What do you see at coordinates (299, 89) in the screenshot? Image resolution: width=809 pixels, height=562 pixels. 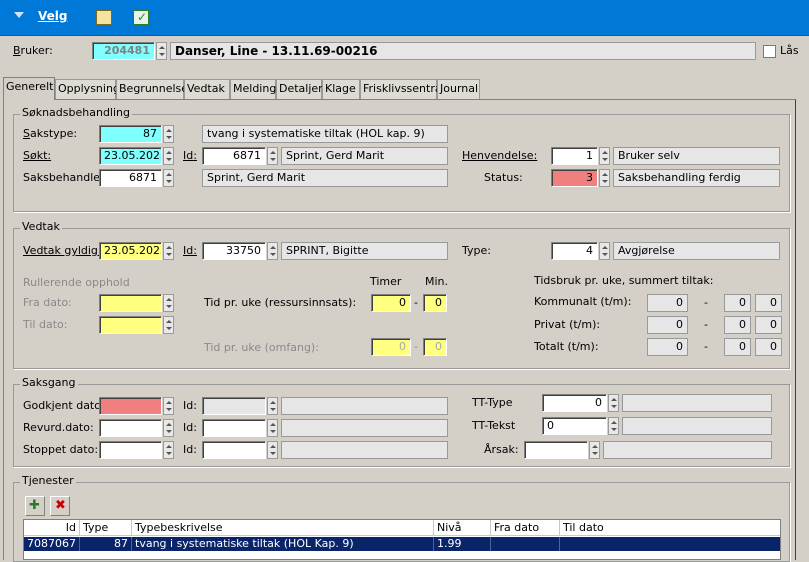 I see `tab-detaljer: Detaljer` at bounding box center [299, 89].